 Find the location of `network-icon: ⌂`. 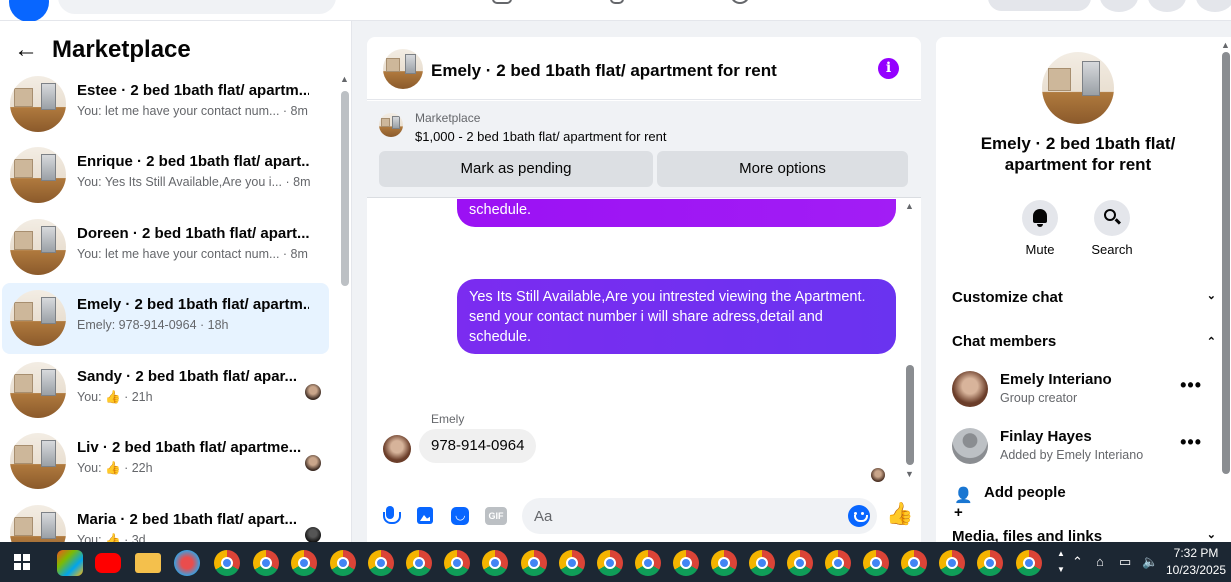

network-icon: ⌂ is located at coordinates (1100, 561).